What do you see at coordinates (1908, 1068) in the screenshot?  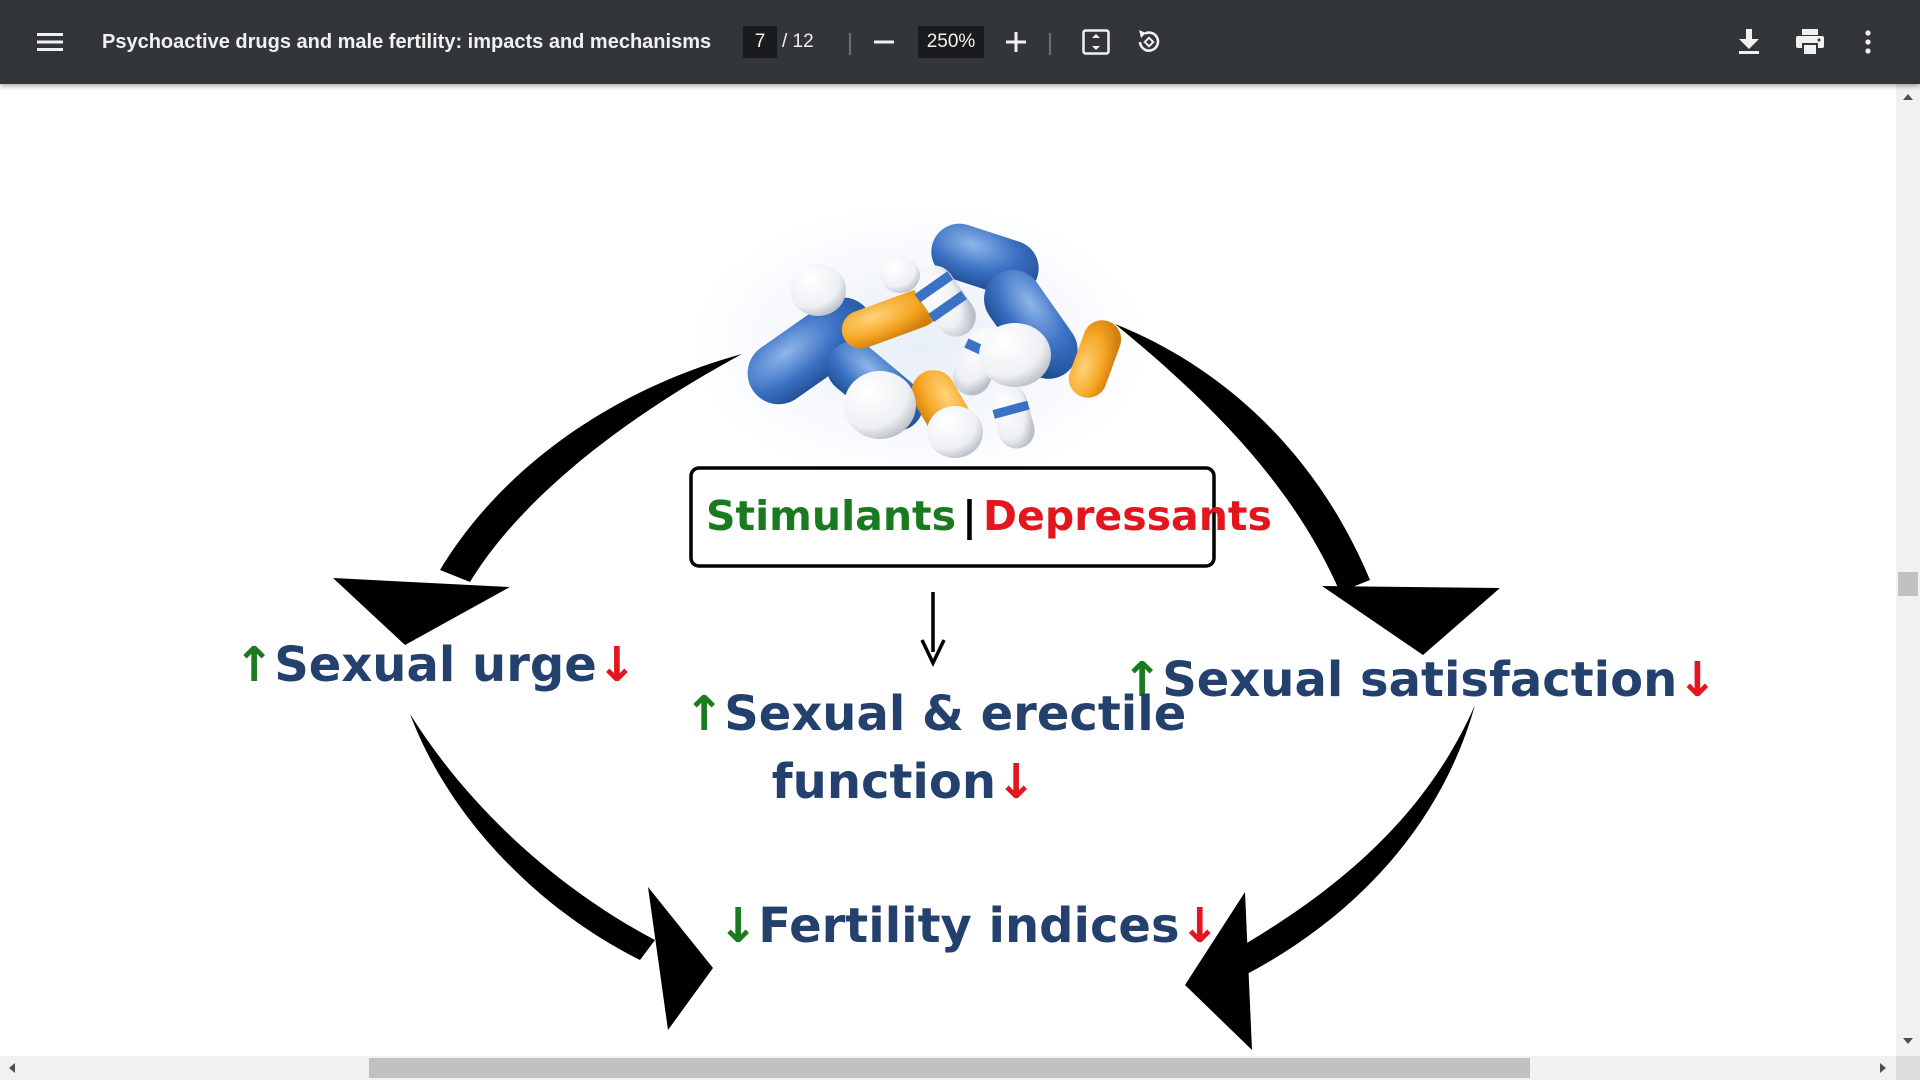 I see `scrollbar-corner` at bounding box center [1908, 1068].